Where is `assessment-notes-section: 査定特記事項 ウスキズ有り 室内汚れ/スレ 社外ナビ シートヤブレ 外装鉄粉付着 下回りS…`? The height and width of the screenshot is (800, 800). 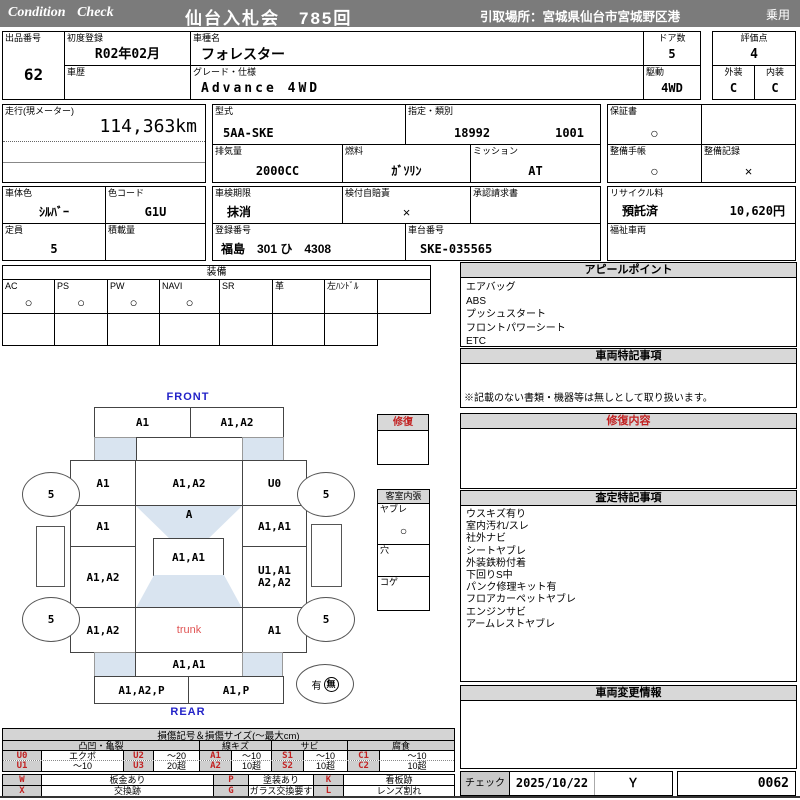 assessment-notes-section: 査定特記事項 ウスキズ有り 室内汚れ/スレ 社外ナビ シートヤブレ 外装鉄粉付着 下回りS… is located at coordinates (628, 586).